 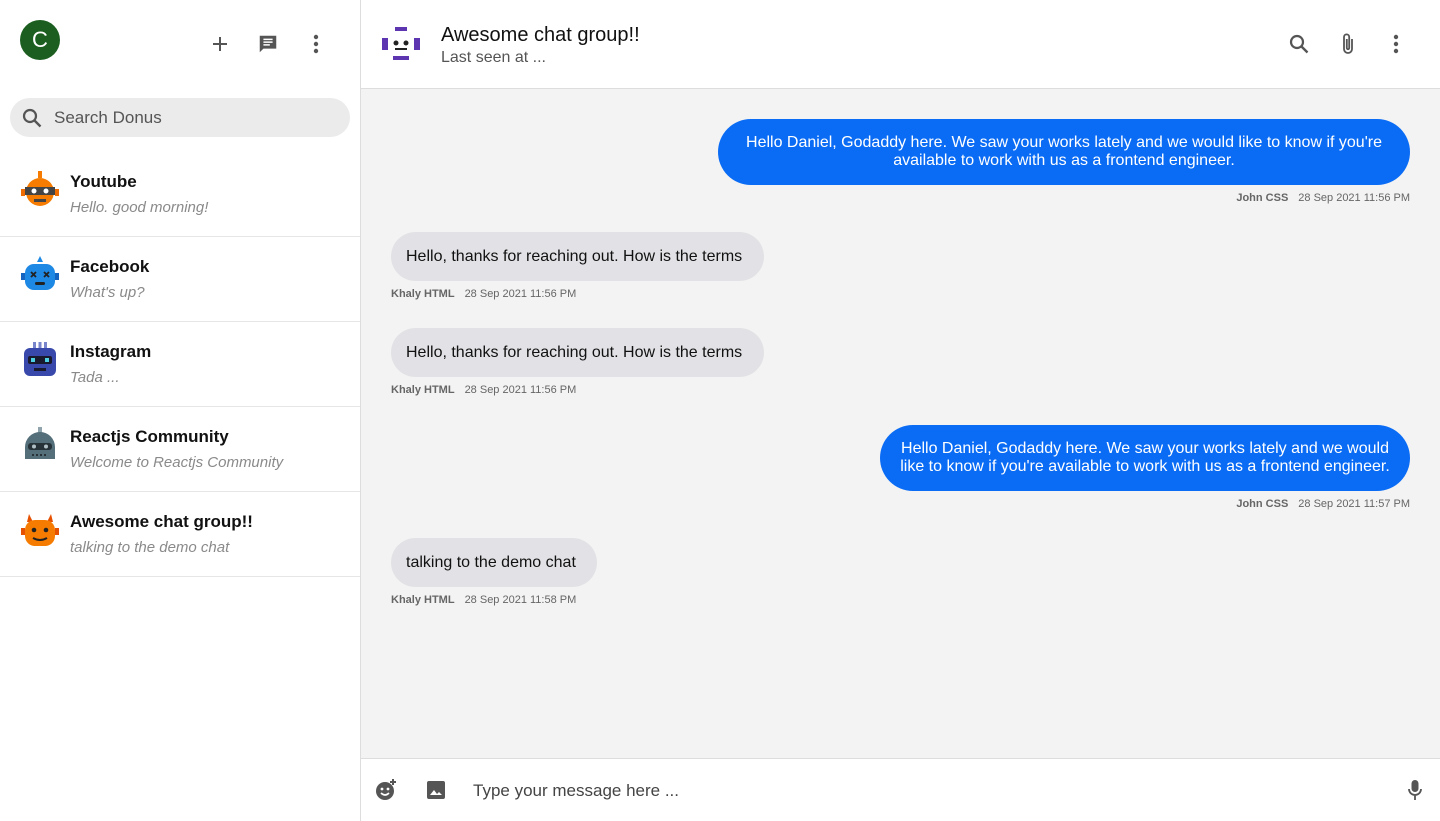 What do you see at coordinates (268, 44) in the screenshot?
I see `new-chat-icon` at bounding box center [268, 44].